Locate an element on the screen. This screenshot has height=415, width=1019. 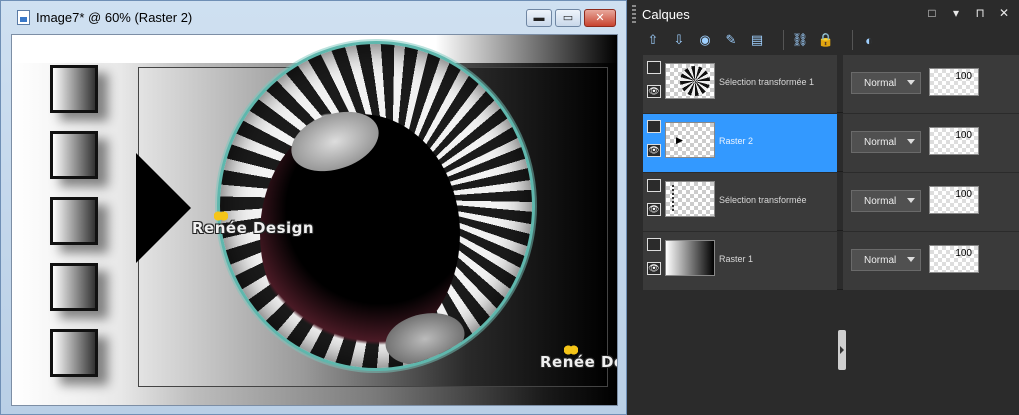
panel-pin-icon: ⊓ is located at coordinates (980, 13).